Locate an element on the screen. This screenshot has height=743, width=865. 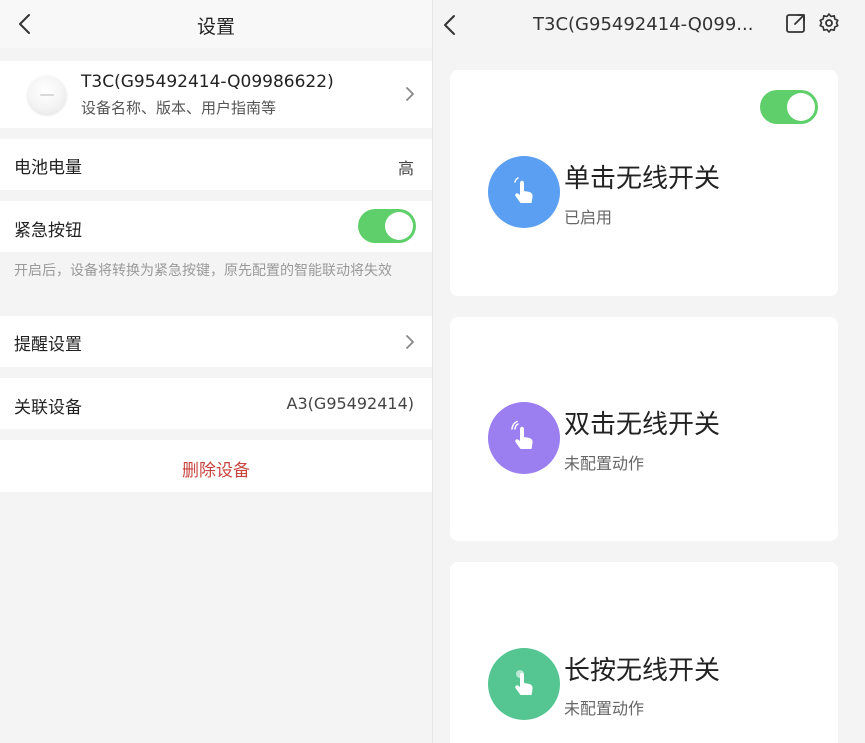
long-press-hand-icon is located at coordinates (524, 684).